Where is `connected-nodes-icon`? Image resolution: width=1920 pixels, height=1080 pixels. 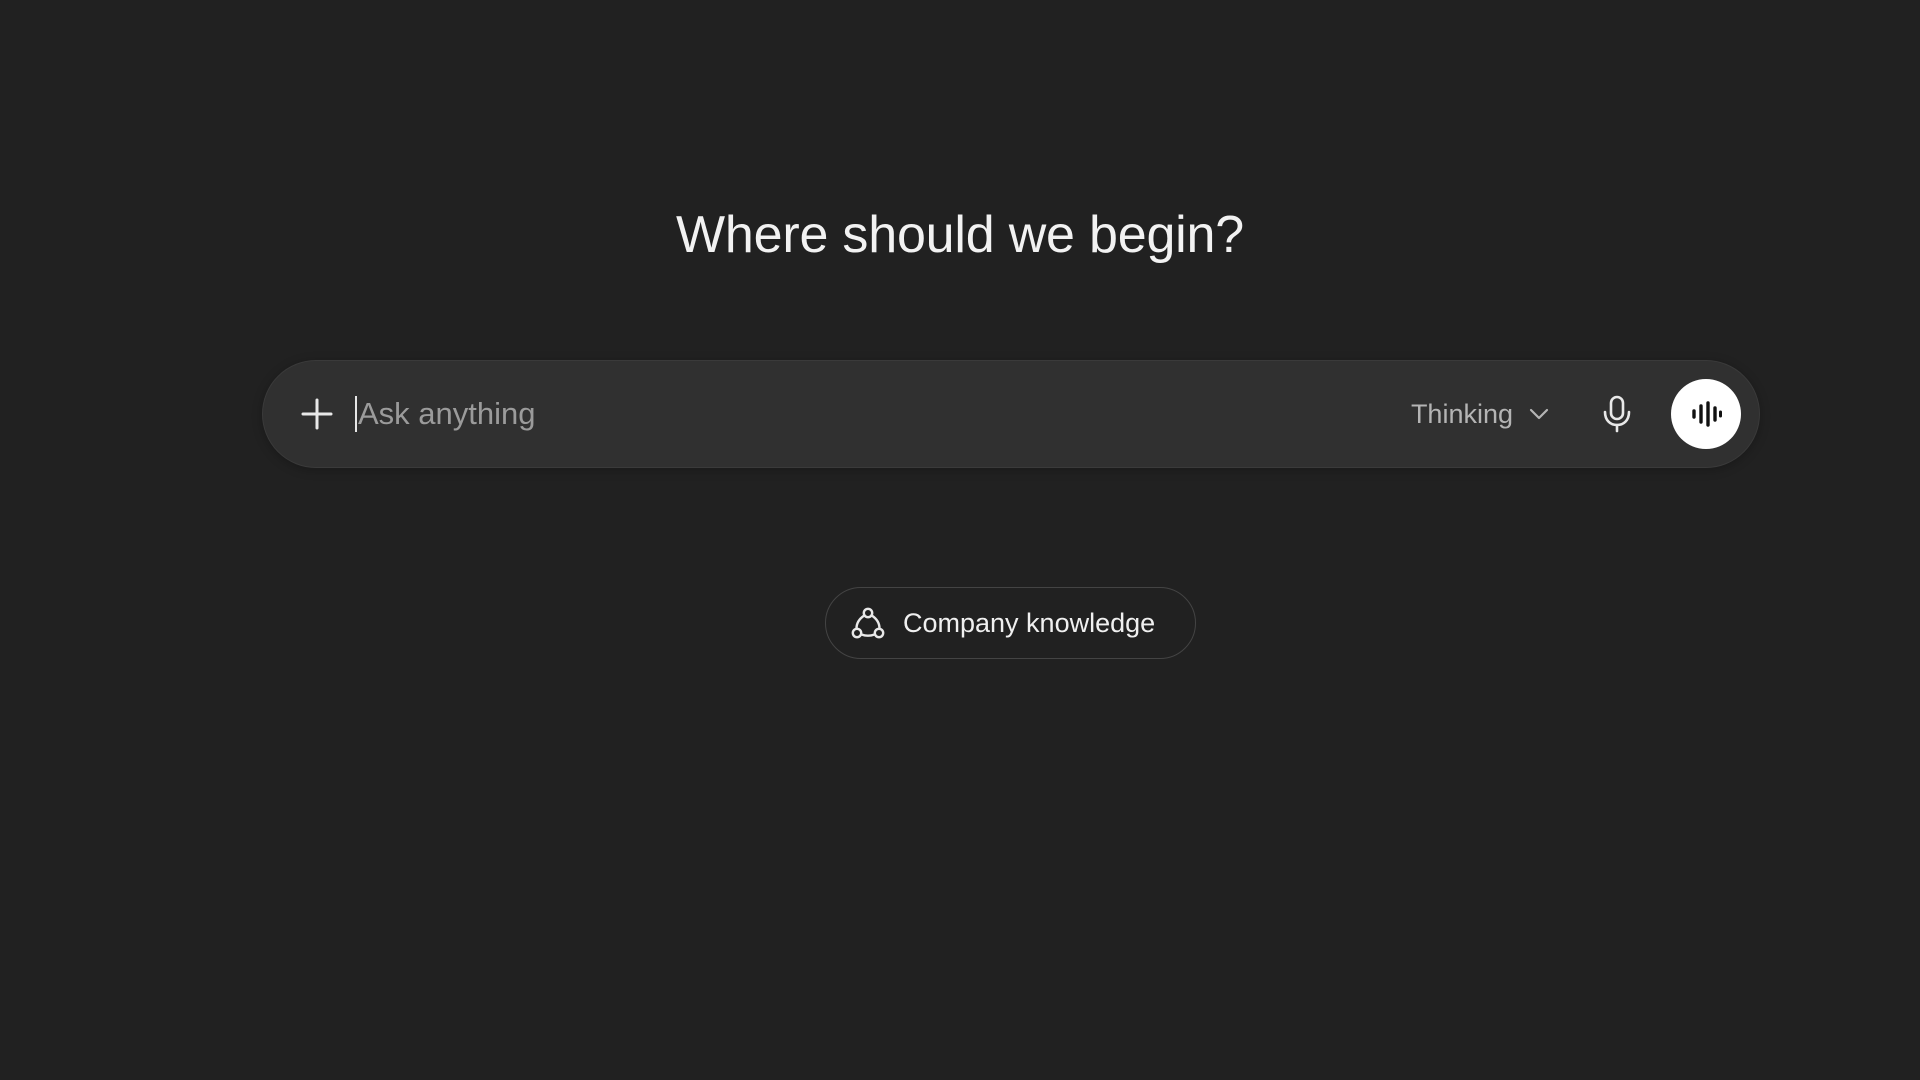 connected-nodes-icon is located at coordinates (868, 623).